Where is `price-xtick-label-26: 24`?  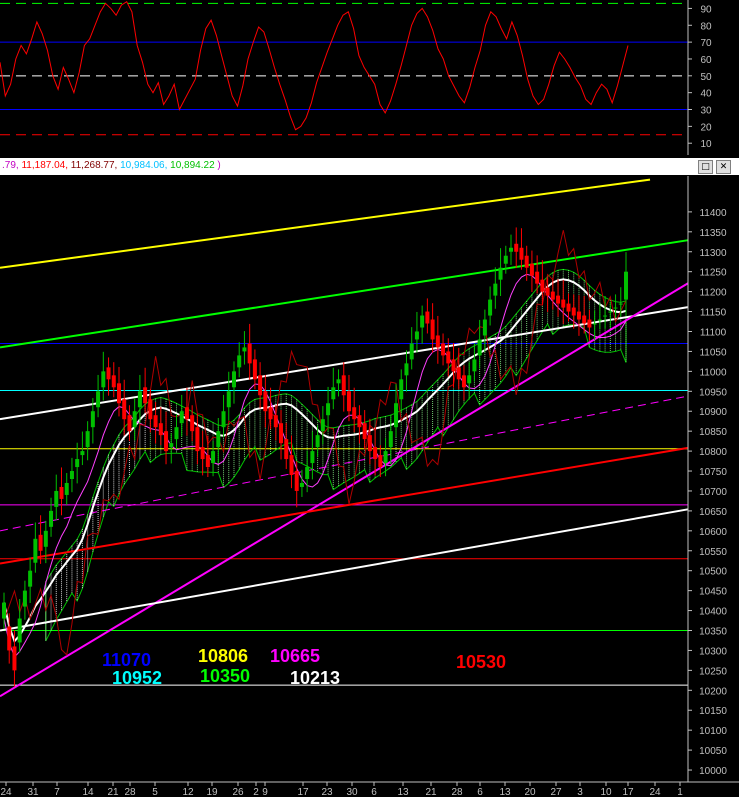
price-xtick-label-26: 24 is located at coordinates (655, 792).